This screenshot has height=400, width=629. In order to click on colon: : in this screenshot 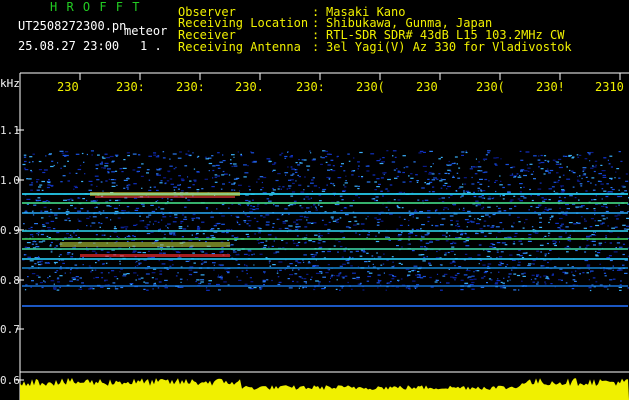, I will do `click(316, 47)`.